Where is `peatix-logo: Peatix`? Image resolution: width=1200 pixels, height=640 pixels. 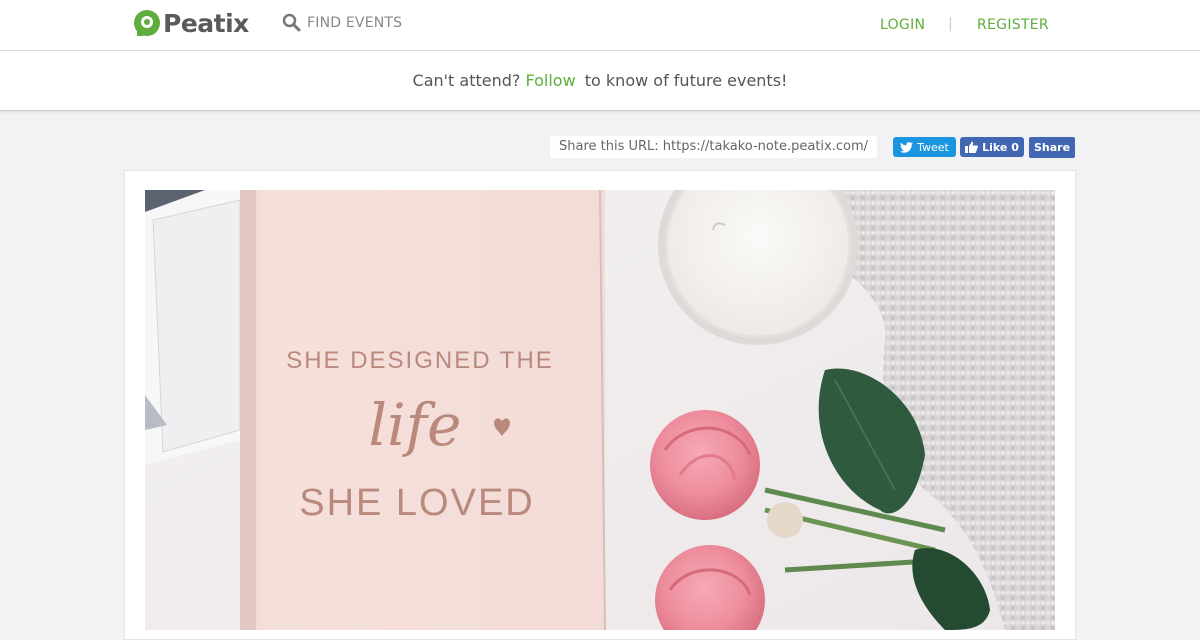
peatix-logo: Peatix is located at coordinates (191, 23).